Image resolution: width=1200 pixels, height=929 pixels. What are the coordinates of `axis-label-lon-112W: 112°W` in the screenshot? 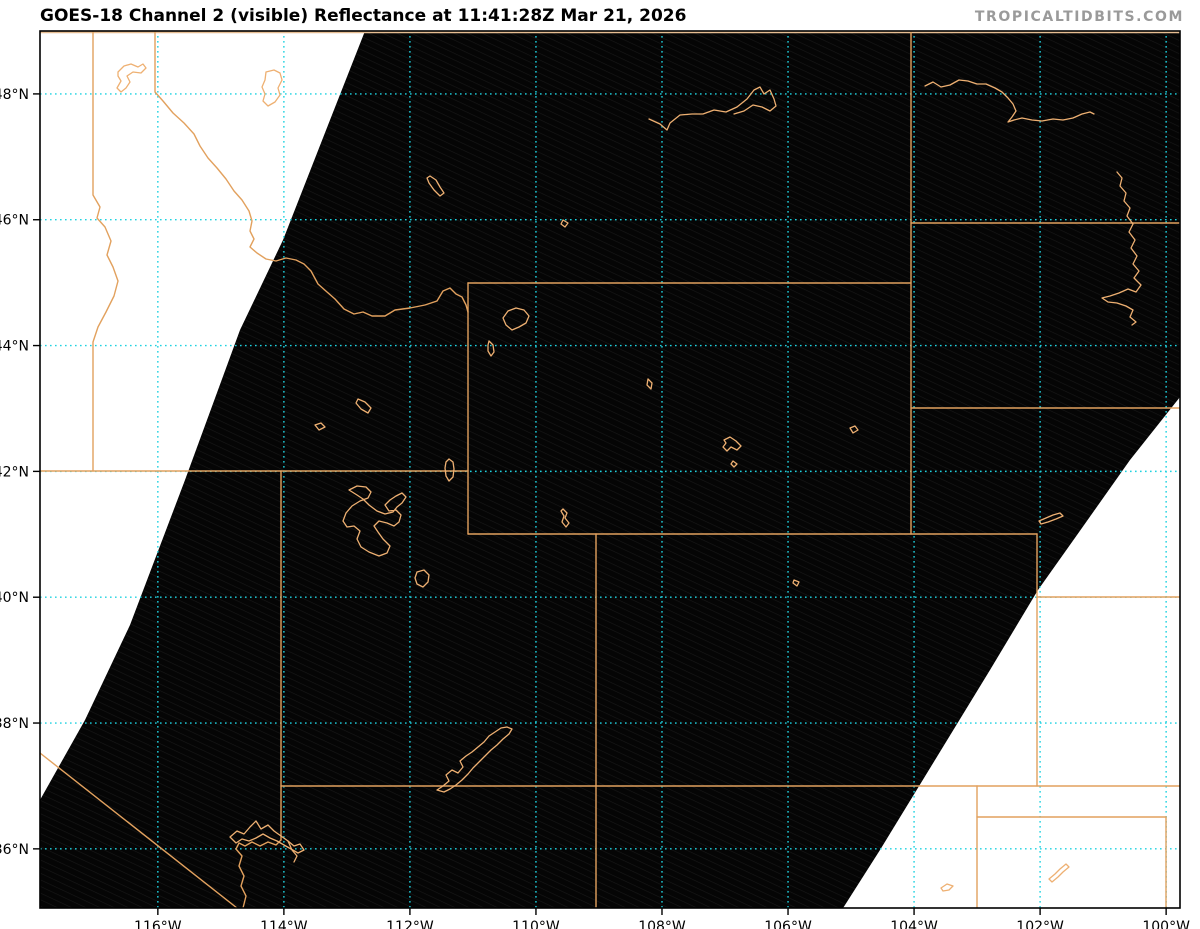 It's located at (410, 924).